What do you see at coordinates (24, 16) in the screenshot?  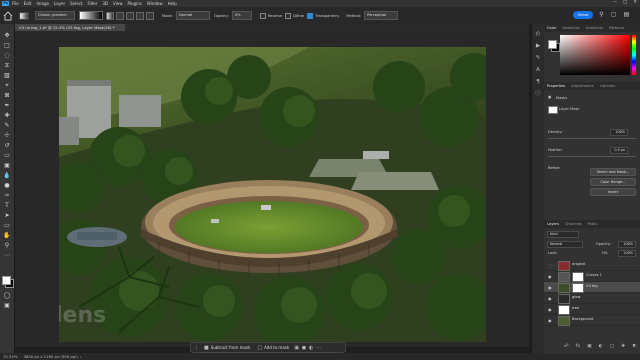 I see `gradient-tool-icon` at bounding box center [24, 16].